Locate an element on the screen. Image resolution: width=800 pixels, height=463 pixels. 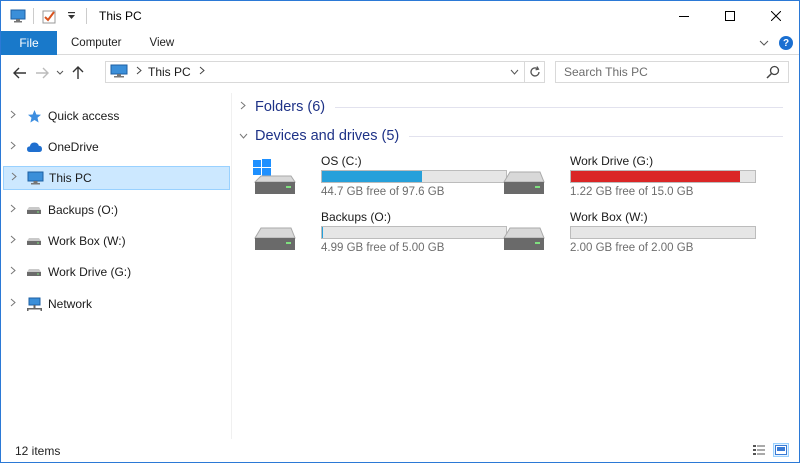
recent-locations-button is located at coordinates (60, 73).